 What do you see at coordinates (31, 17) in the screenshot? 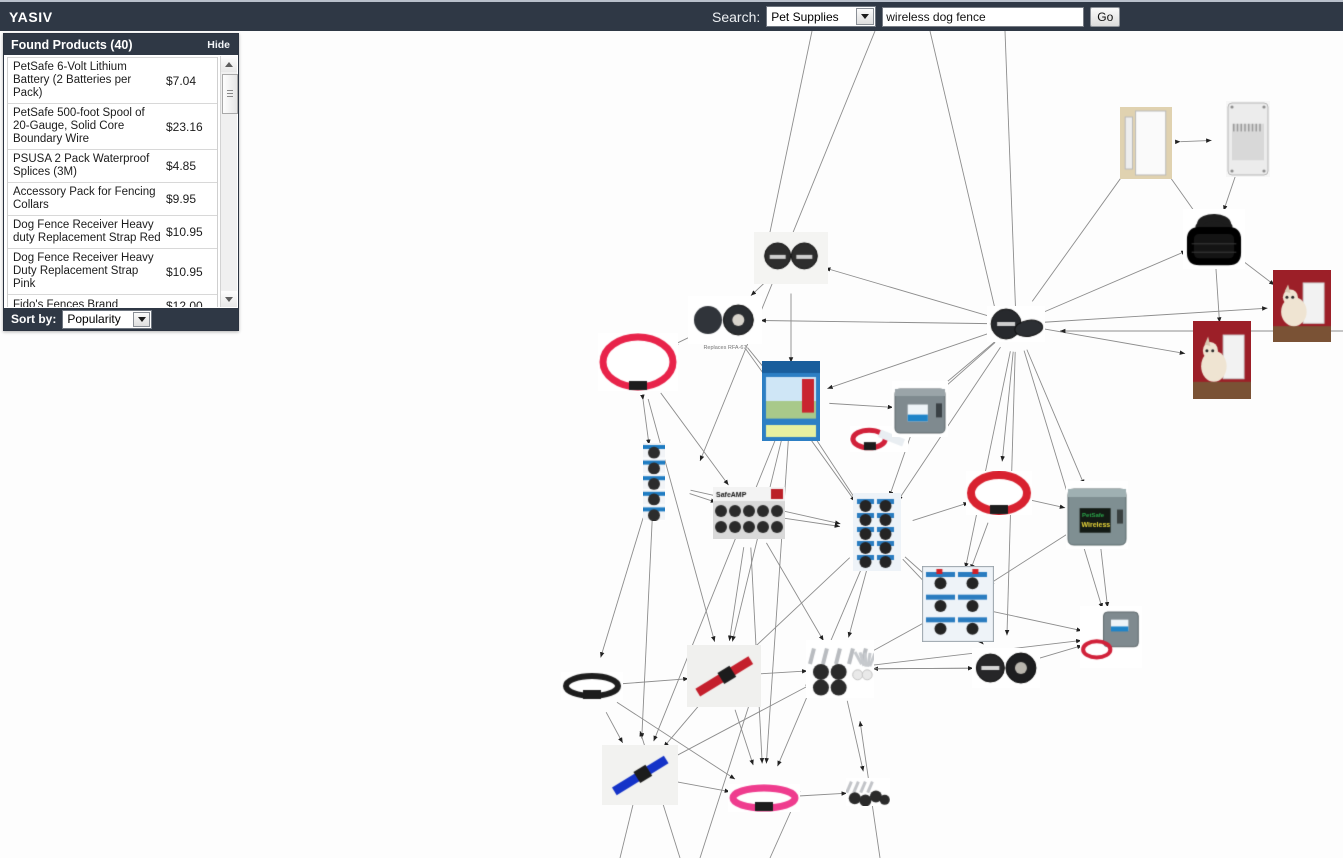
I see `yasiv-logo: YASIV` at bounding box center [31, 17].